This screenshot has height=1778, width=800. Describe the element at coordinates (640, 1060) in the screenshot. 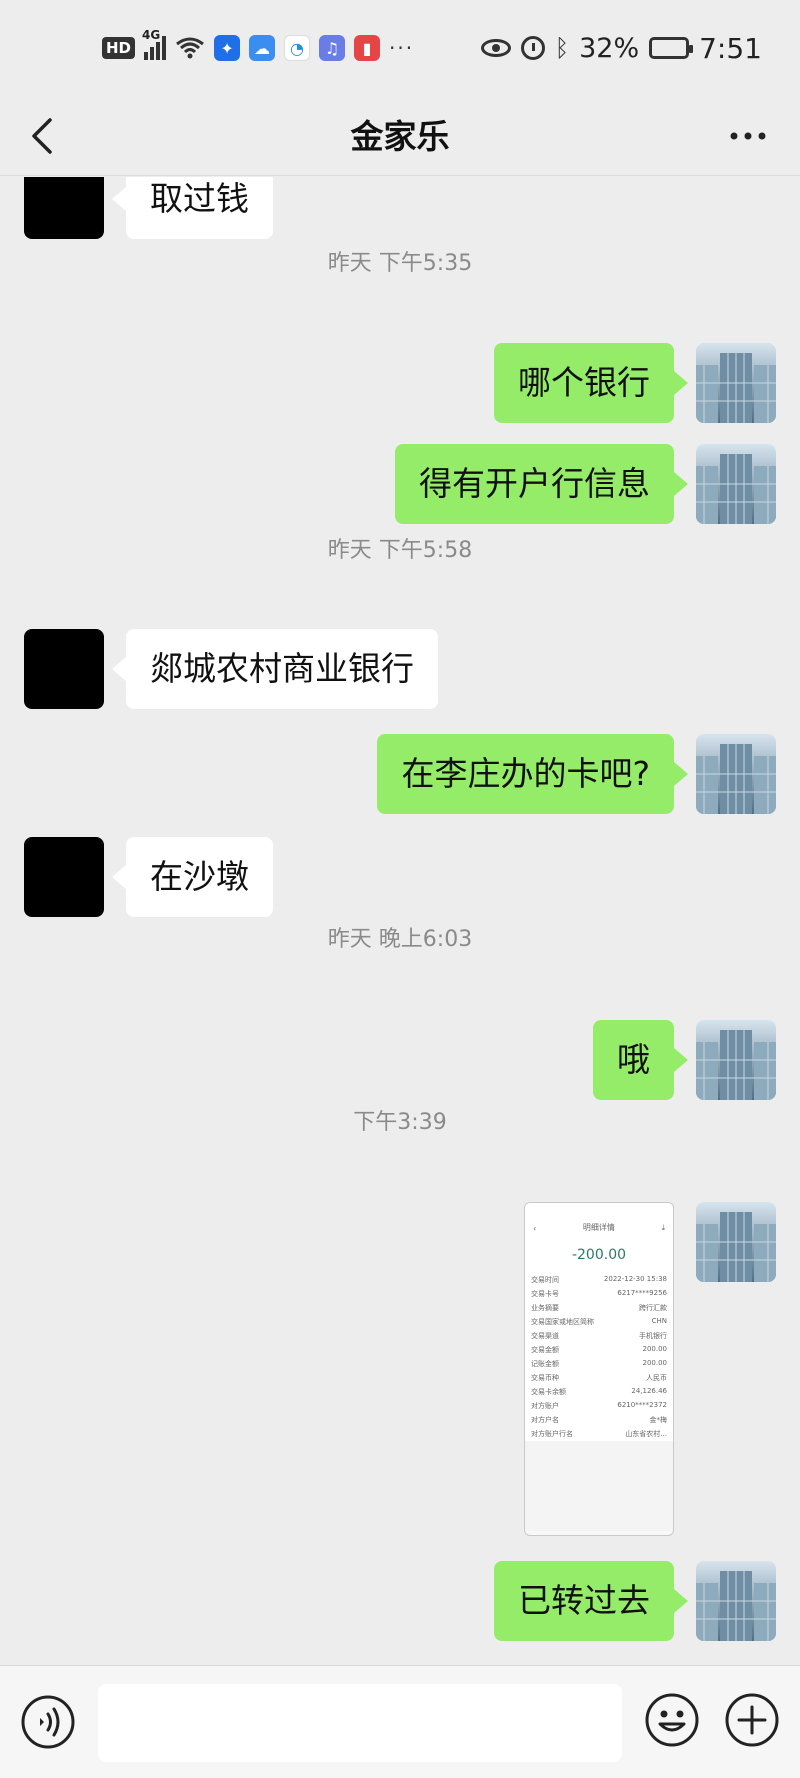

I see `message-bubble: 哦` at that location.